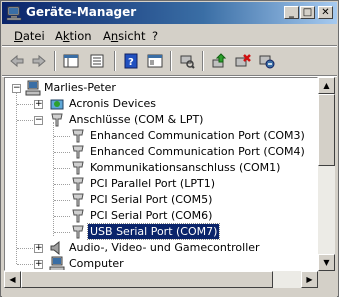  I want to click on tree-node-label: Anschlüsse (COM & LPT), so click(136, 119).